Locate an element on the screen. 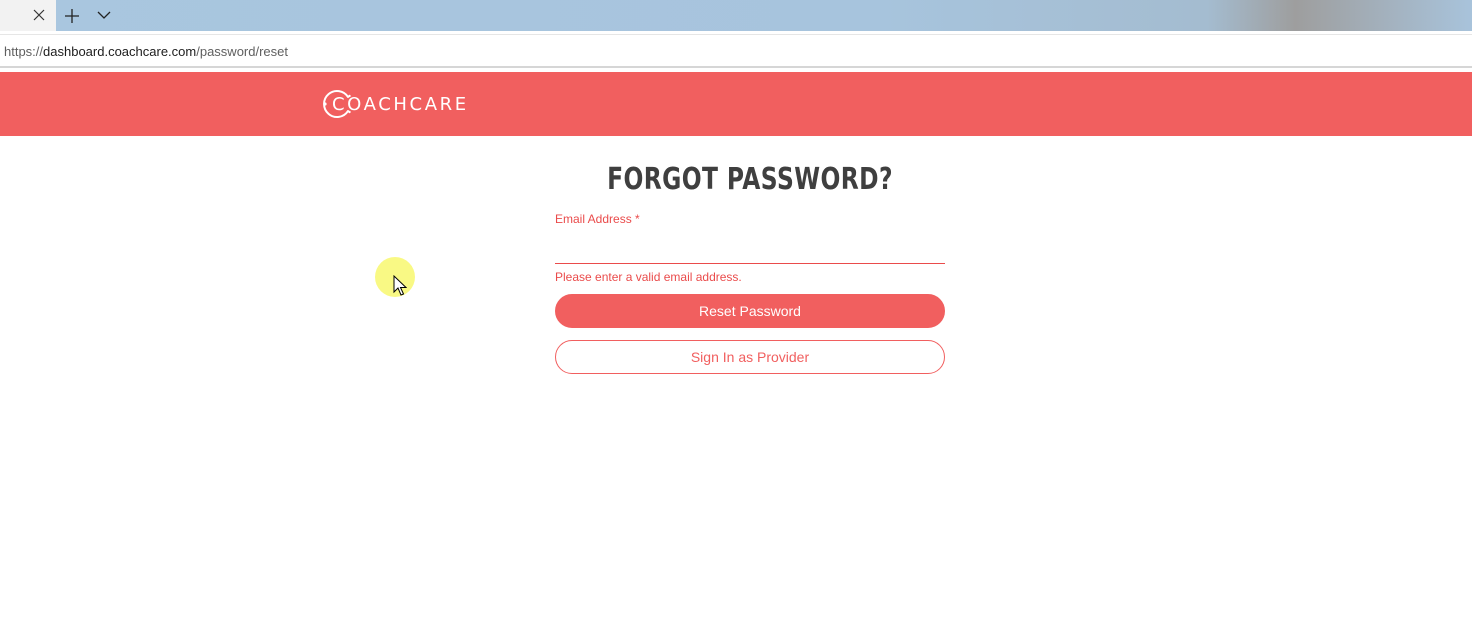  browser-tab-strip is located at coordinates (736, 15).